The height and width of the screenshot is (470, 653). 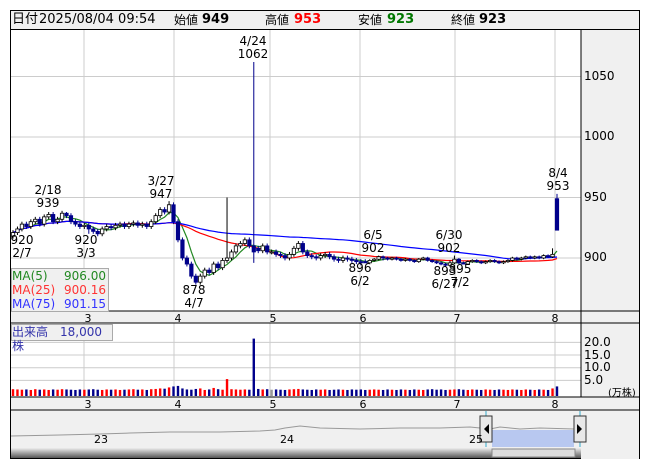 What do you see at coordinates (363, 318) in the screenshot?
I see `month-tick: 6` at bounding box center [363, 318].